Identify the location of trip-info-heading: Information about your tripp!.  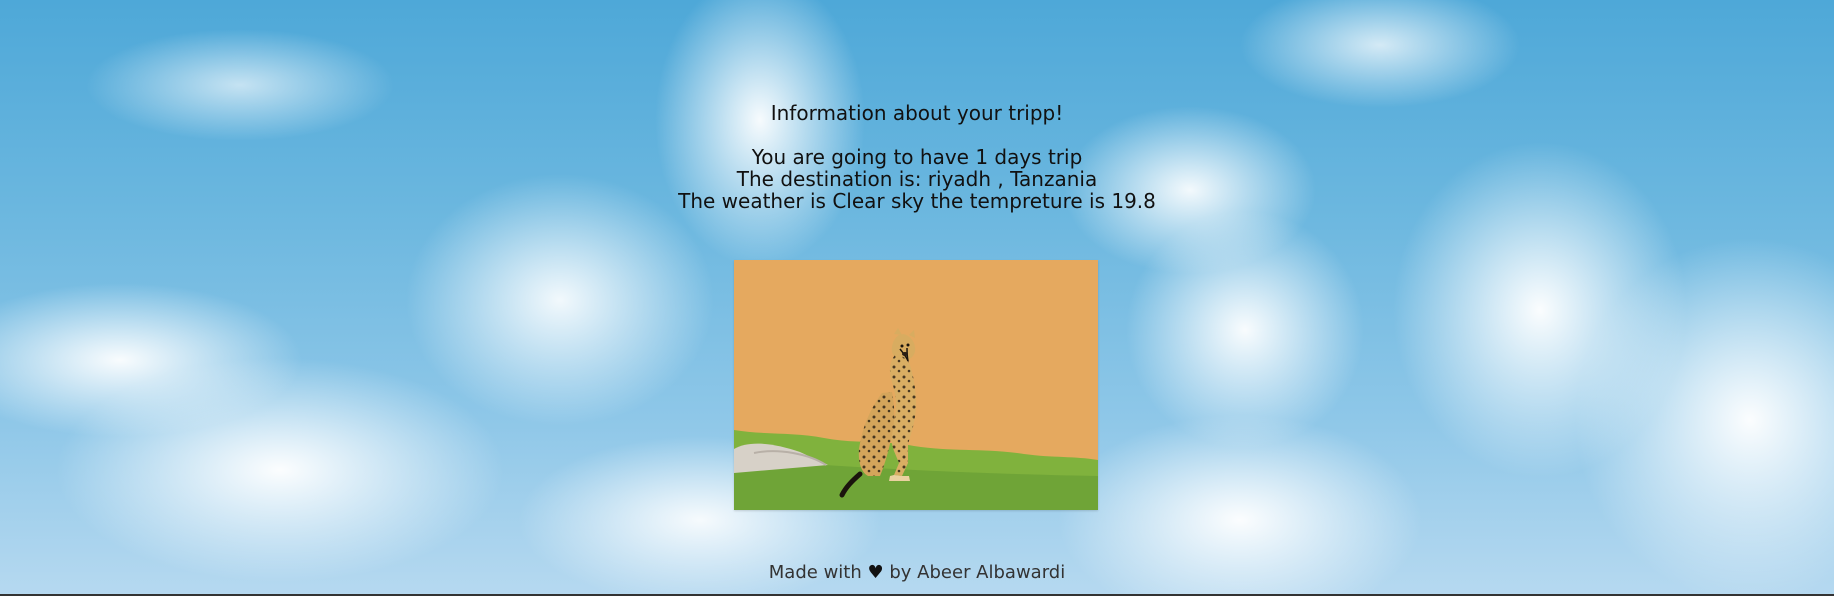
(917, 113).